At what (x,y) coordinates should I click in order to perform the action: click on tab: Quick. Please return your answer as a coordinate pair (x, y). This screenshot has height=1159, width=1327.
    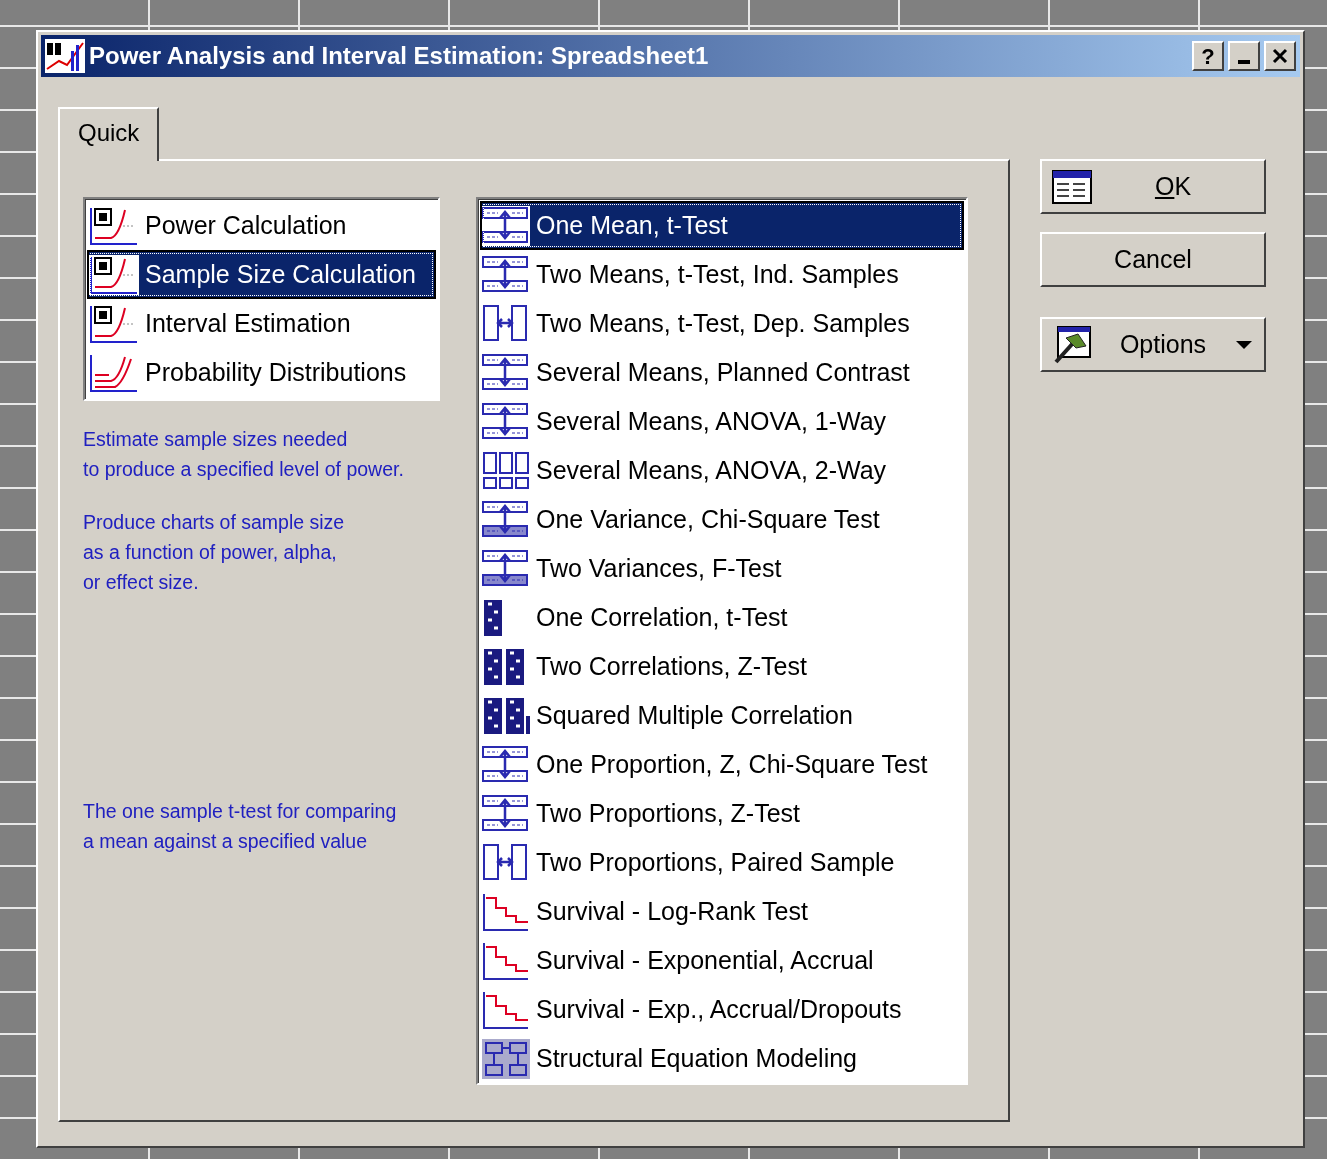
    Looking at the image, I should click on (109, 134).